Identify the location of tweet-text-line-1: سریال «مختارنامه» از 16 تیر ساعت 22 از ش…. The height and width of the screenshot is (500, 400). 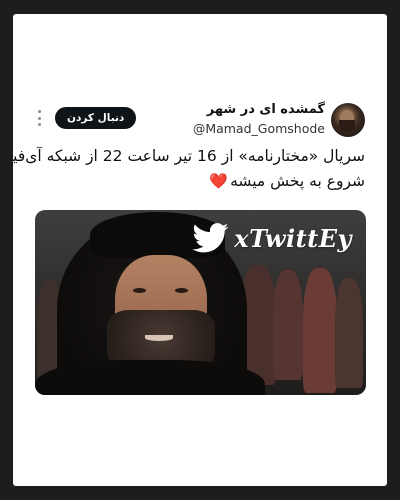
(189, 156).